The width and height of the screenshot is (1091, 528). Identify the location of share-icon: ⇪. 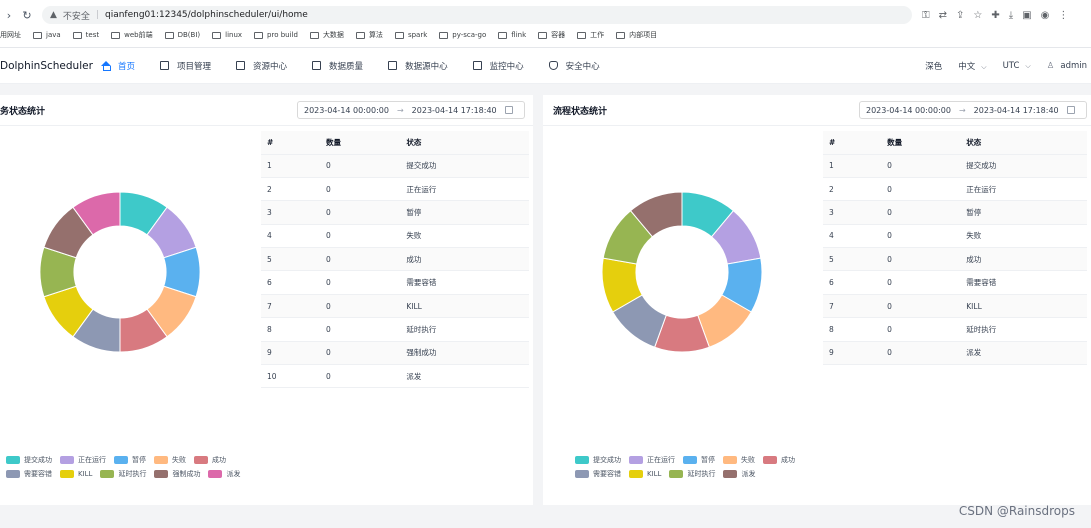
(960, 15).